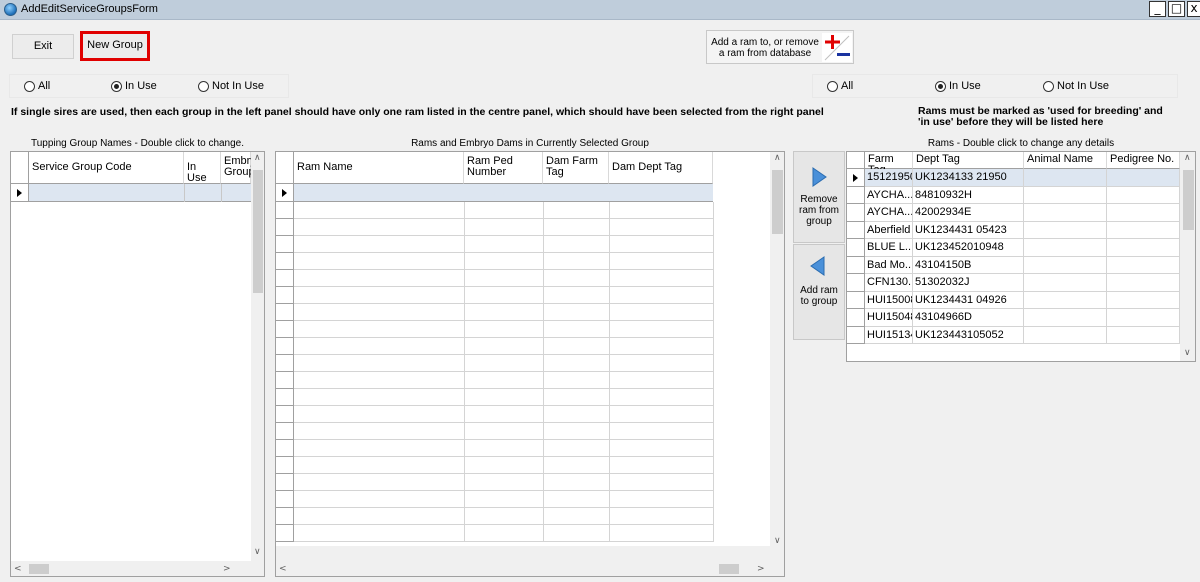 The width and height of the screenshot is (1200, 582). I want to click on col-header-dam-dept-tag: Dam Dept Tag, so click(661, 168).